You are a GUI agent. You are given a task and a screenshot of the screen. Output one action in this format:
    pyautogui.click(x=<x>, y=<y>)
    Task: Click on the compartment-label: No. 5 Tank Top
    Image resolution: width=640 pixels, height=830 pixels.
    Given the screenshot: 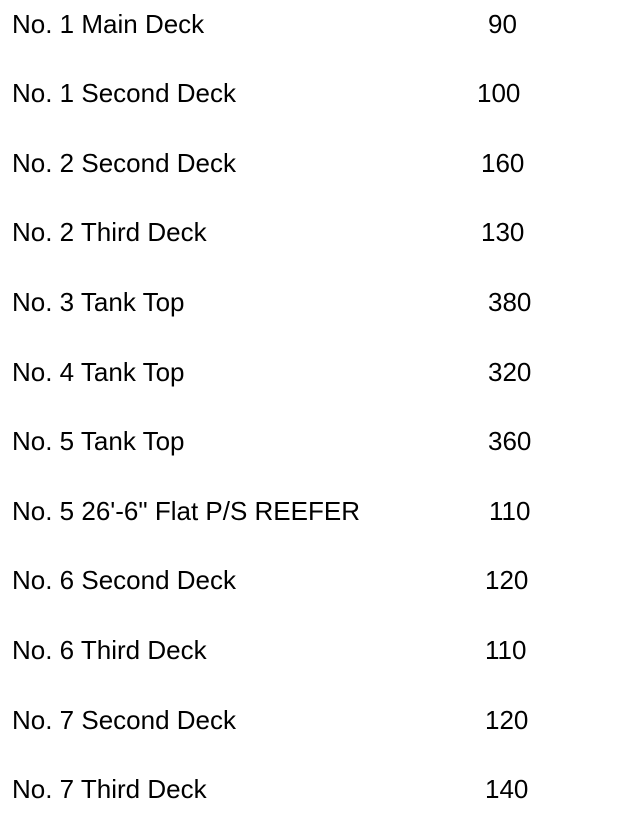 What is the action you would take?
    pyautogui.click(x=98, y=441)
    